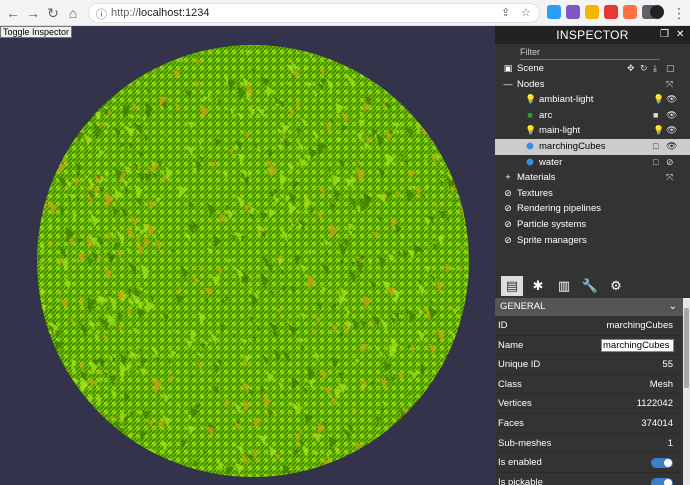 The width and height of the screenshot is (690, 485). What do you see at coordinates (657, 12) in the screenshot?
I see `avatar` at bounding box center [657, 12].